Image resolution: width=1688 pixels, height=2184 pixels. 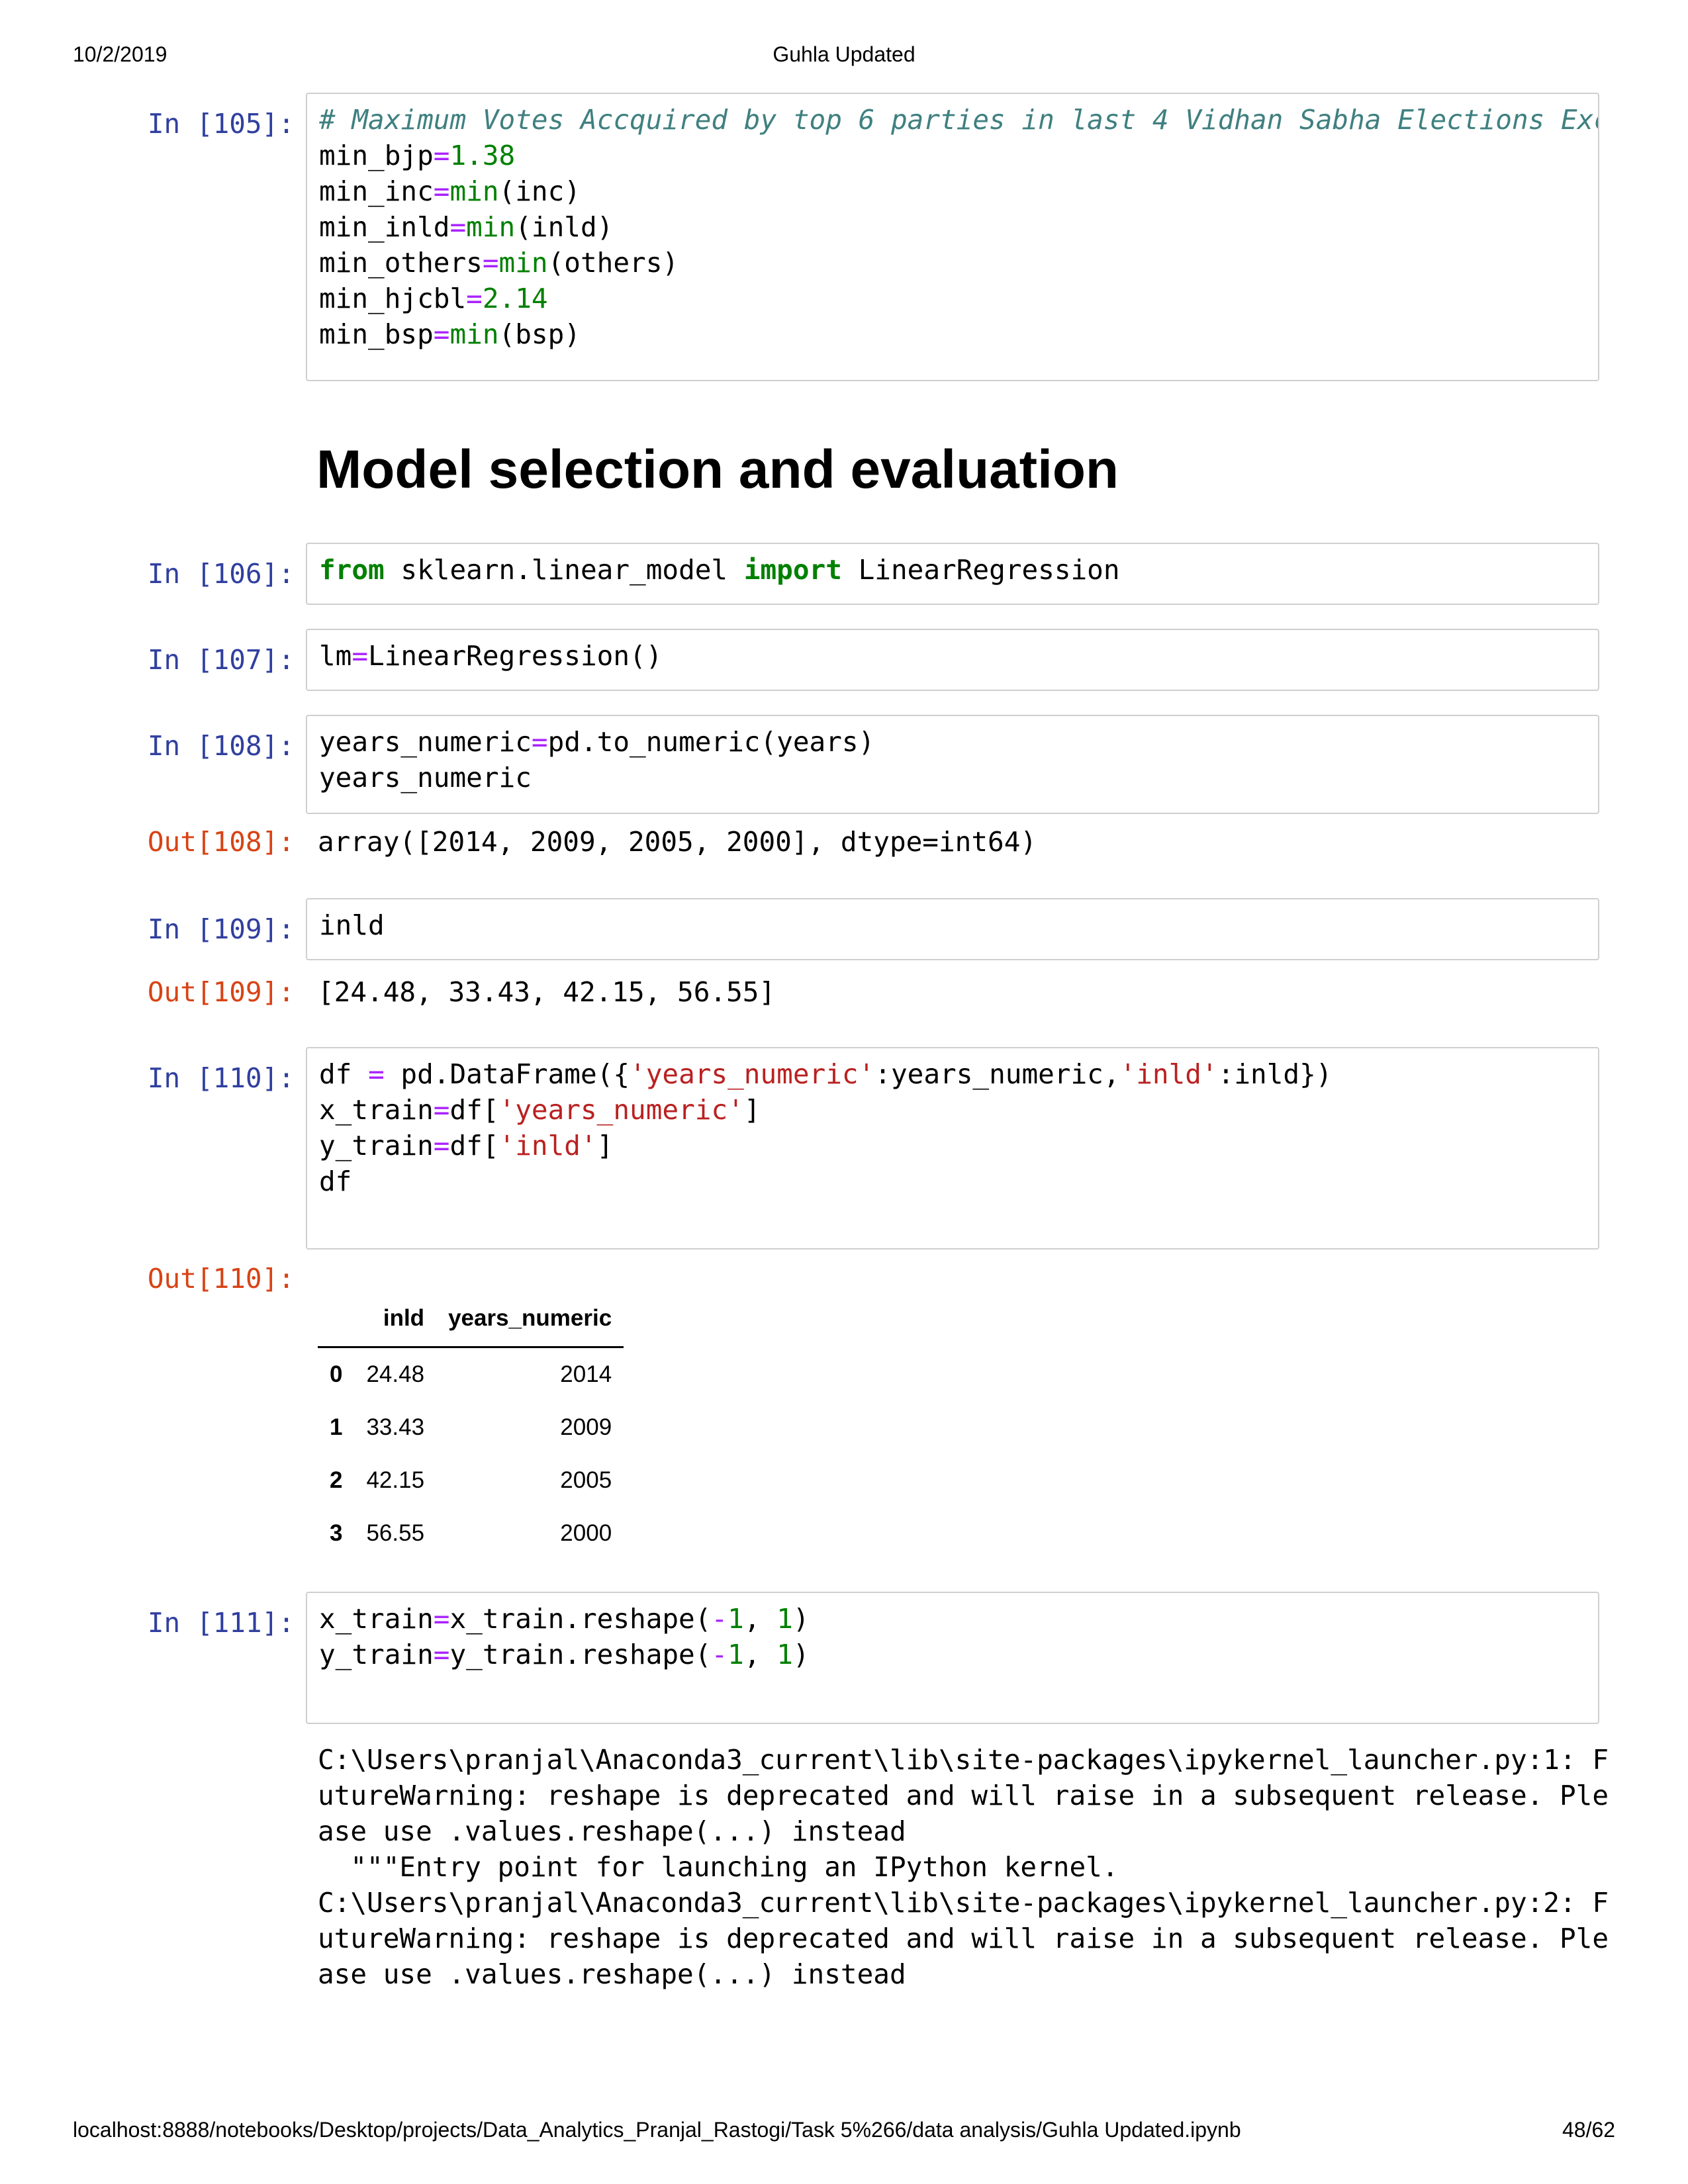 What do you see at coordinates (221, 992) in the screenshot?
I see `out-prompt-109: Out[109]:` at bounding box center [221, 992].